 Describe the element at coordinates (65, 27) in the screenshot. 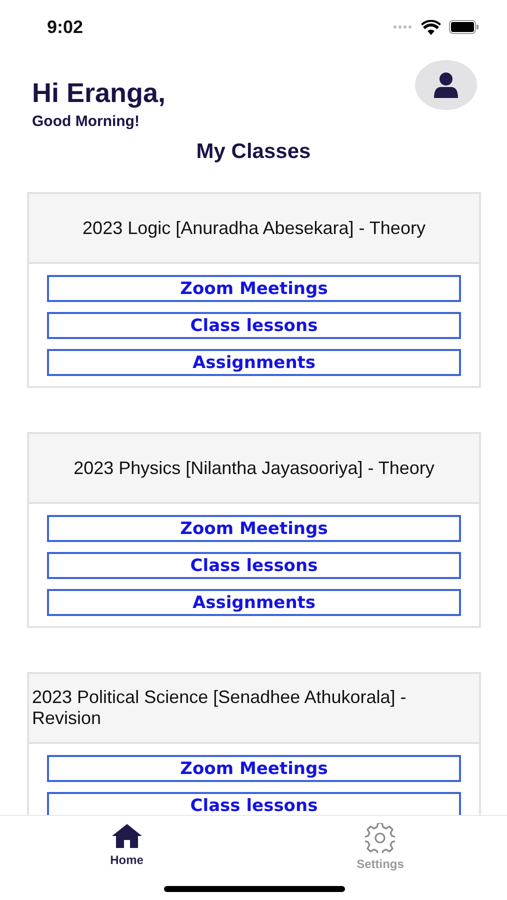

I see `status-time: 9:02` at that location.